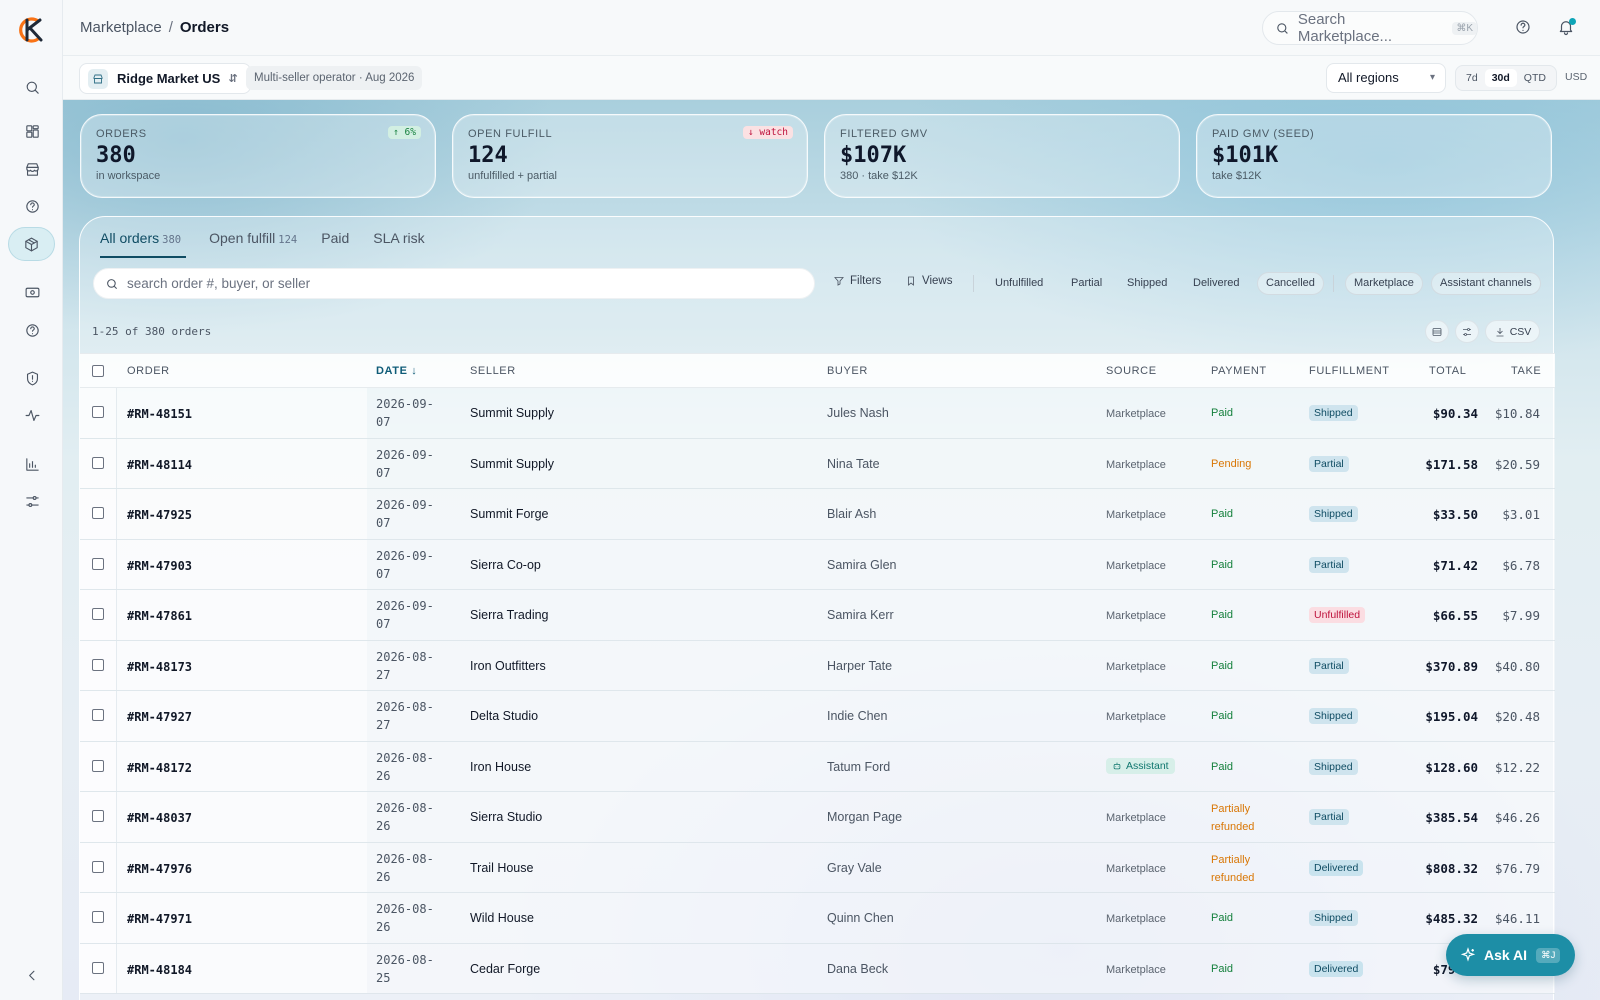 The height and width of the screenshot is (1000, 1600). Describe the element at coordinates (404, 244) in the screenshot. I see `tab-sla-risk: SLA risk` at that location.